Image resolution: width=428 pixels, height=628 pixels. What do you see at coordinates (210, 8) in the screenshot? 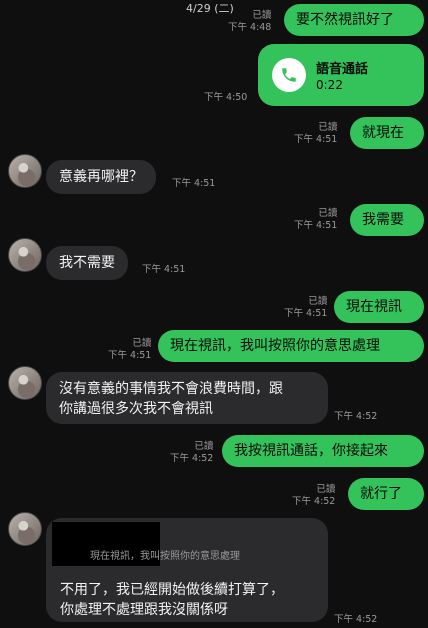
I see `date-header: 4/29 (二)` at bounding box center [210, 8].